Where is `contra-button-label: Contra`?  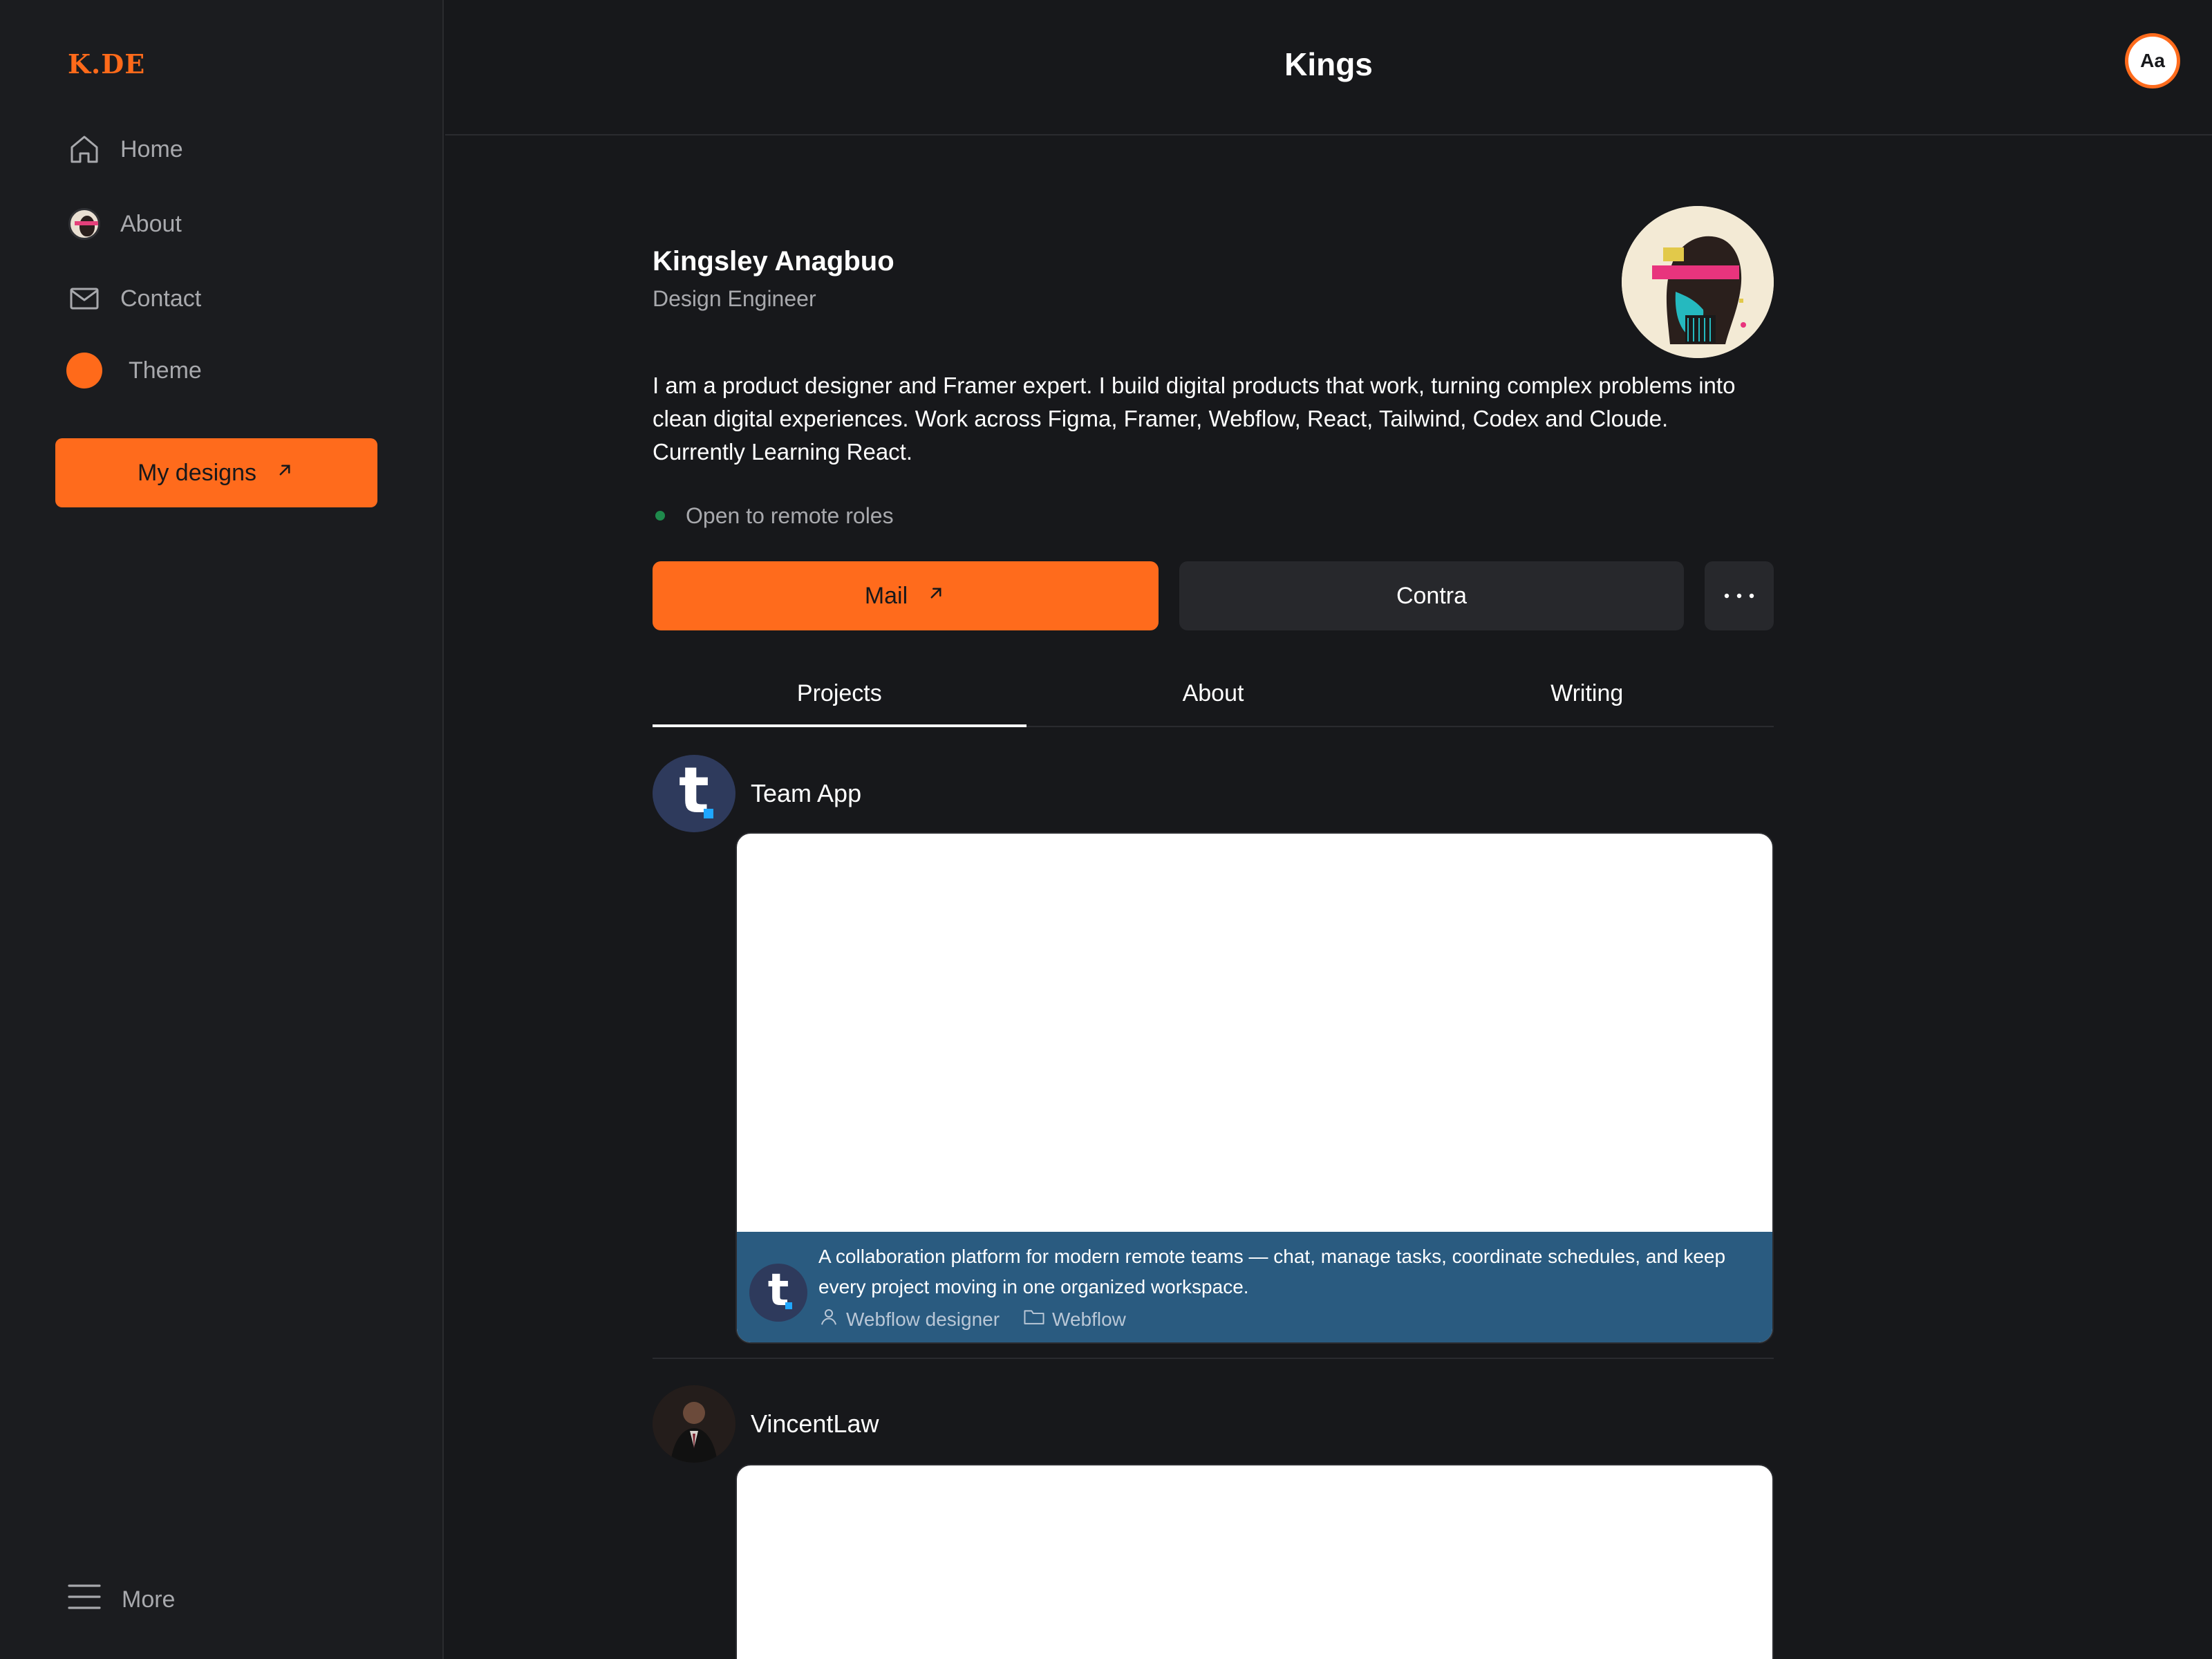 contra-button-label: Contra is located at coordinates (1432, 595).